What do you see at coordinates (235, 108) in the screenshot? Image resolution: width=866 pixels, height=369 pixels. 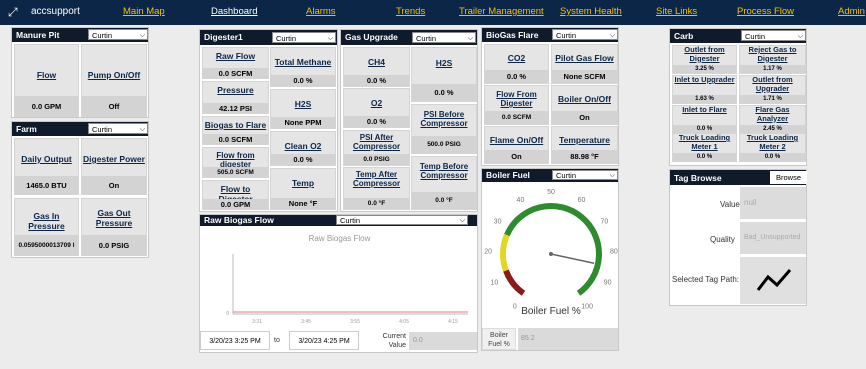 I see `digester-left-1-value: 42.12 PSI` at bounding box center [235, 108].